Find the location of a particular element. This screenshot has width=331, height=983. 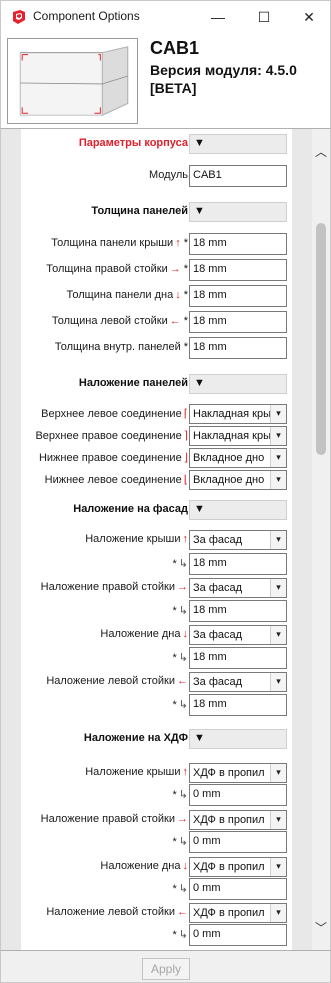

hdf-bottom-select: ХДФ в пропил ▾ is located at coordinates (238, 867).